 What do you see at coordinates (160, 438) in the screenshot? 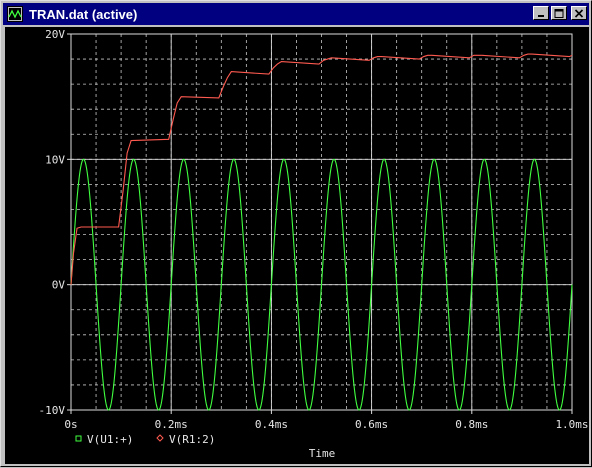
I see `legend-marker-diamond` at bounding box center [160, 438].